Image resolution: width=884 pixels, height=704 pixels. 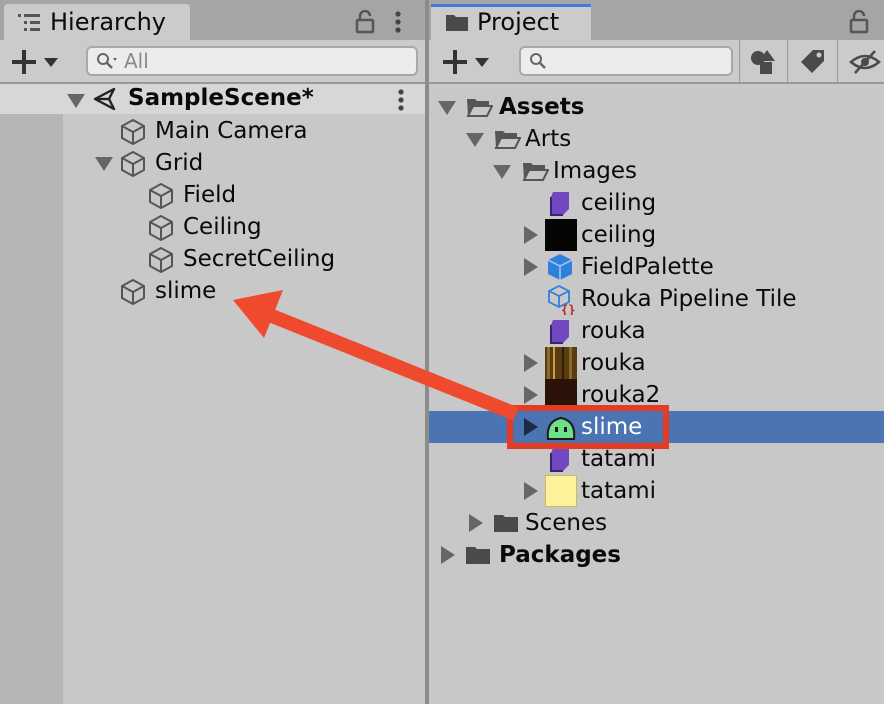 What do you see at coordinates (763, 62) in the screenshot?
I see `filter-type-icon` at bounding box center [763, 62].